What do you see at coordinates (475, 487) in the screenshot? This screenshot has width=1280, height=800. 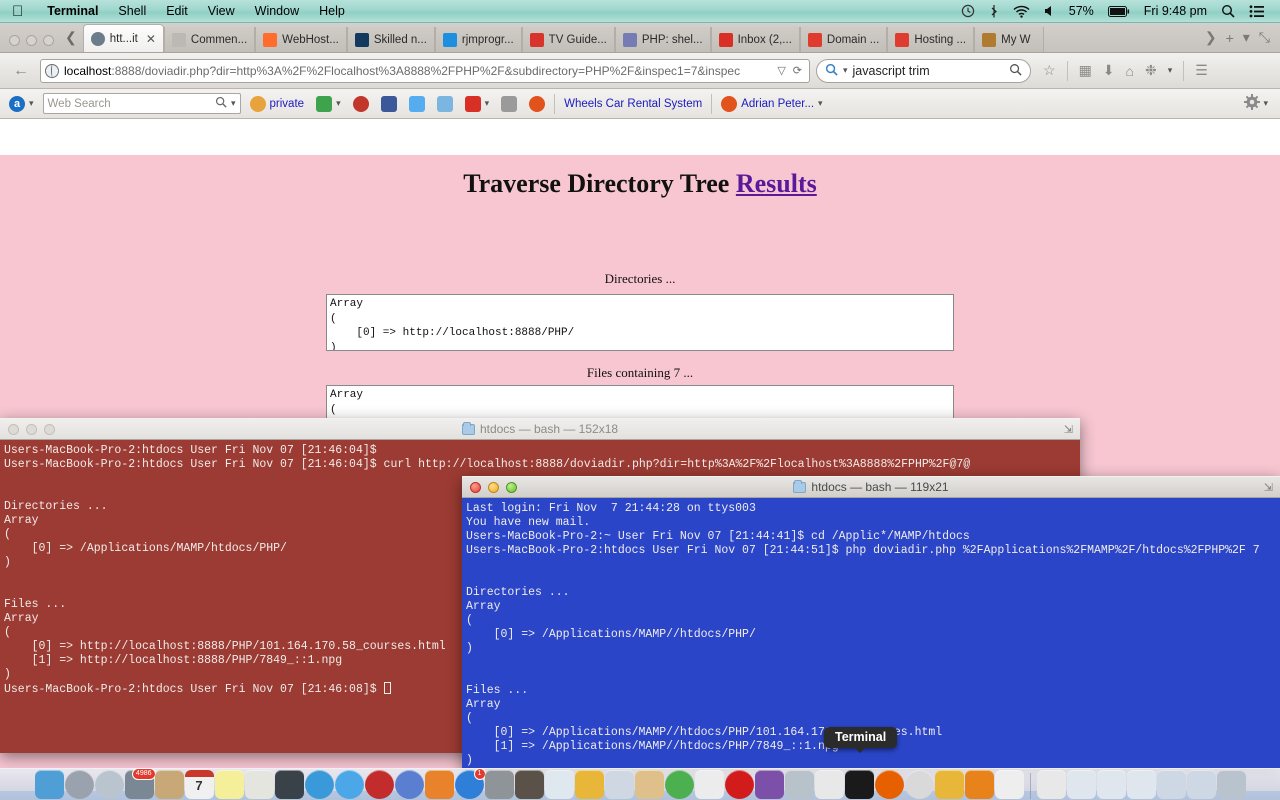 I see `close-button` at bounding box center [475, 487].